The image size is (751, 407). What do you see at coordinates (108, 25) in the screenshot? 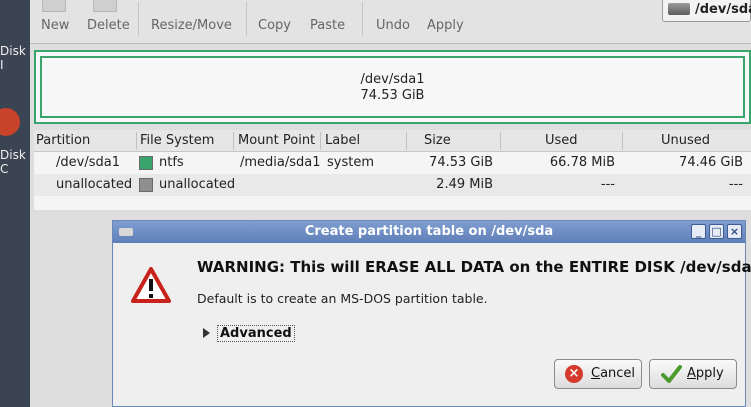
I see `delete-button: Delete` at bounding box center [108, 25].